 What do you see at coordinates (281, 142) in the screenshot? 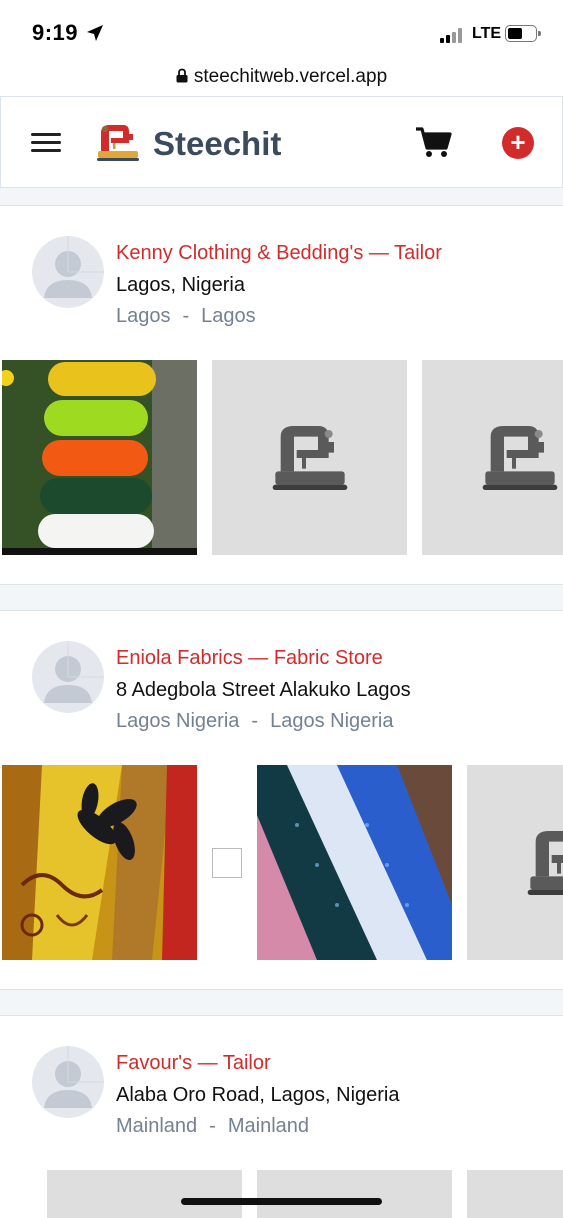
I see `app-header: Steechit` at bounding box center [281, 142].